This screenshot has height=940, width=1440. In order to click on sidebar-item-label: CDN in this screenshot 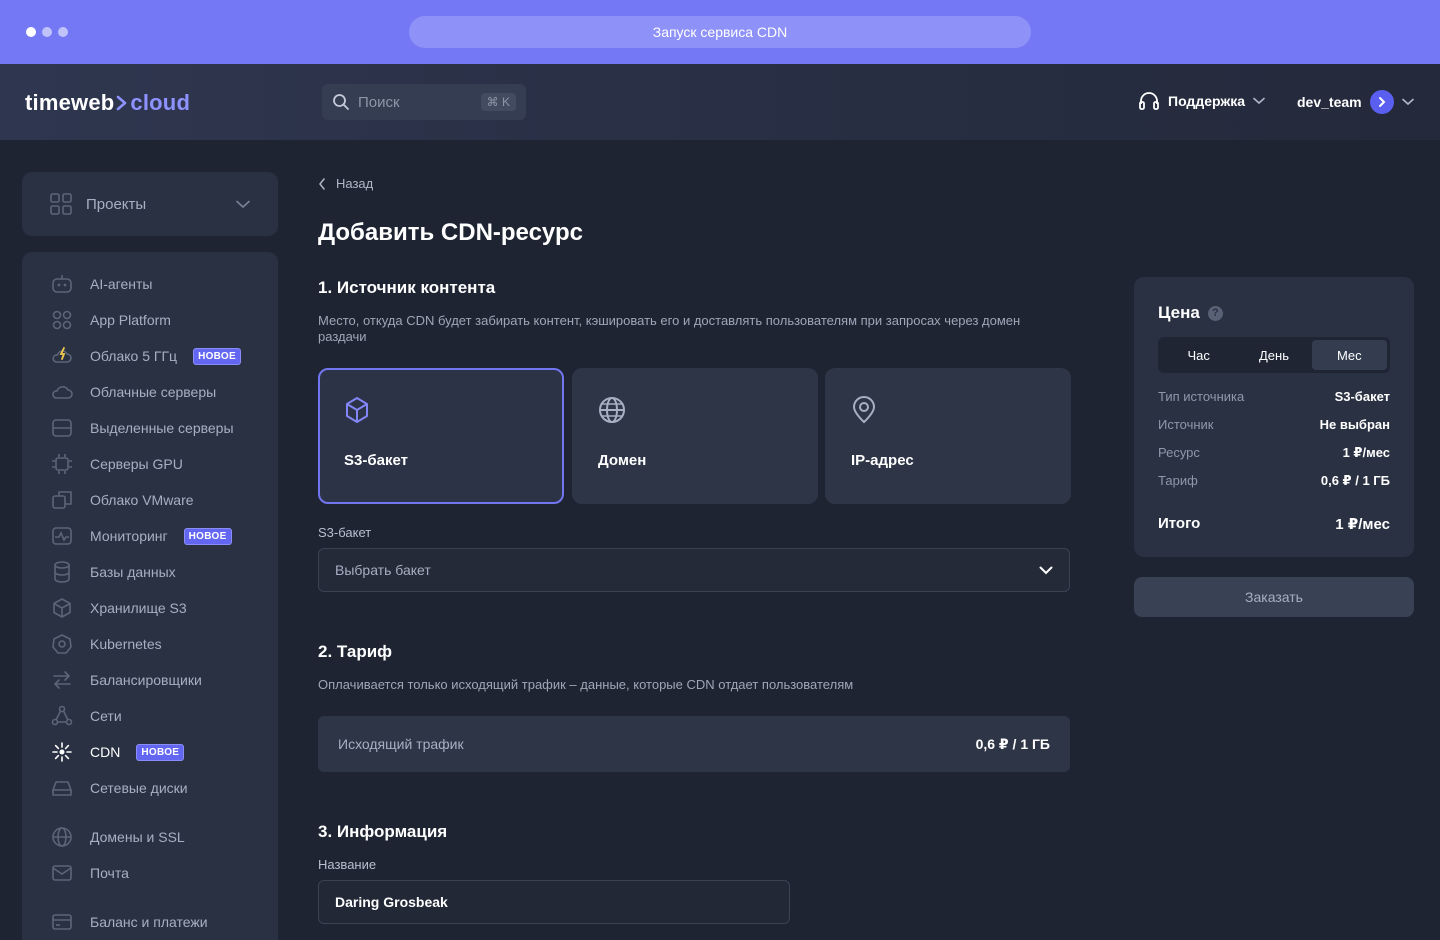, I will do `click(105, 752)`.